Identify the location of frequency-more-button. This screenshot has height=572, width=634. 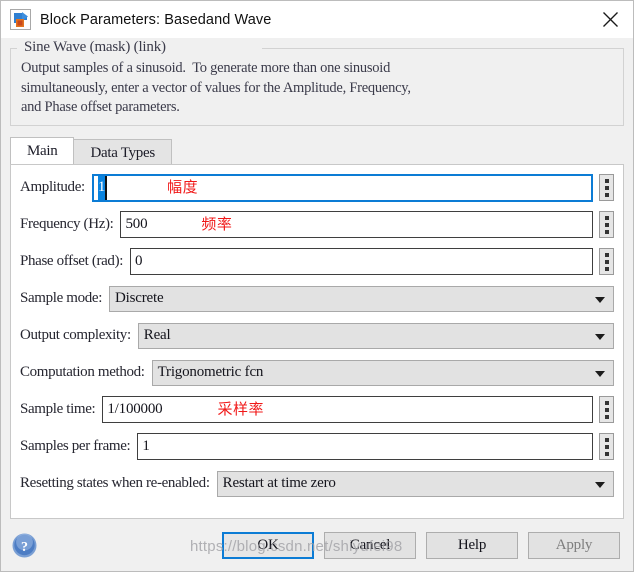
(606, 224).